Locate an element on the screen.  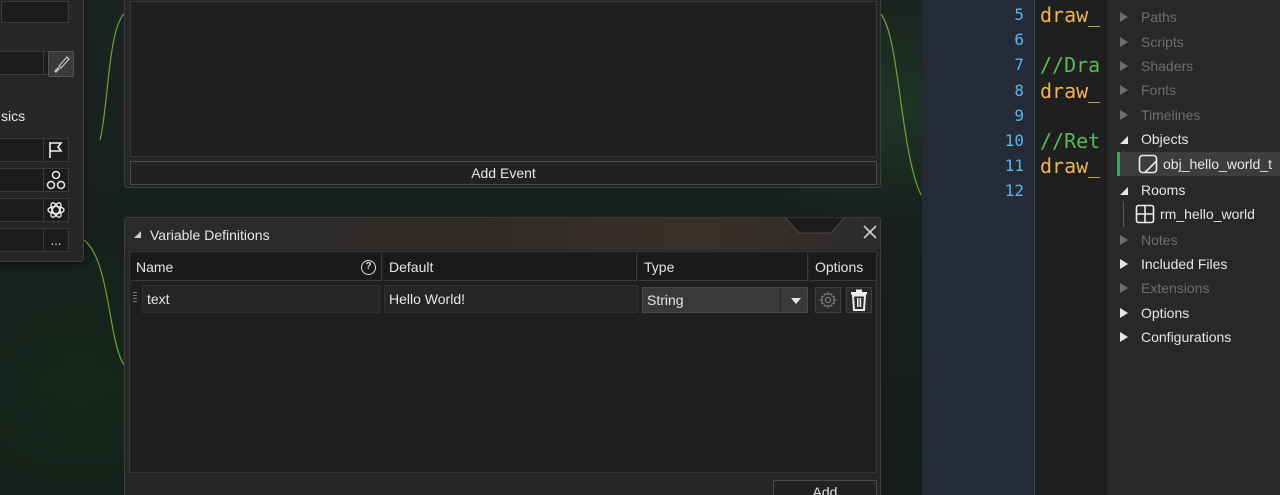
trash-icon is located at coordinates (859, 300).